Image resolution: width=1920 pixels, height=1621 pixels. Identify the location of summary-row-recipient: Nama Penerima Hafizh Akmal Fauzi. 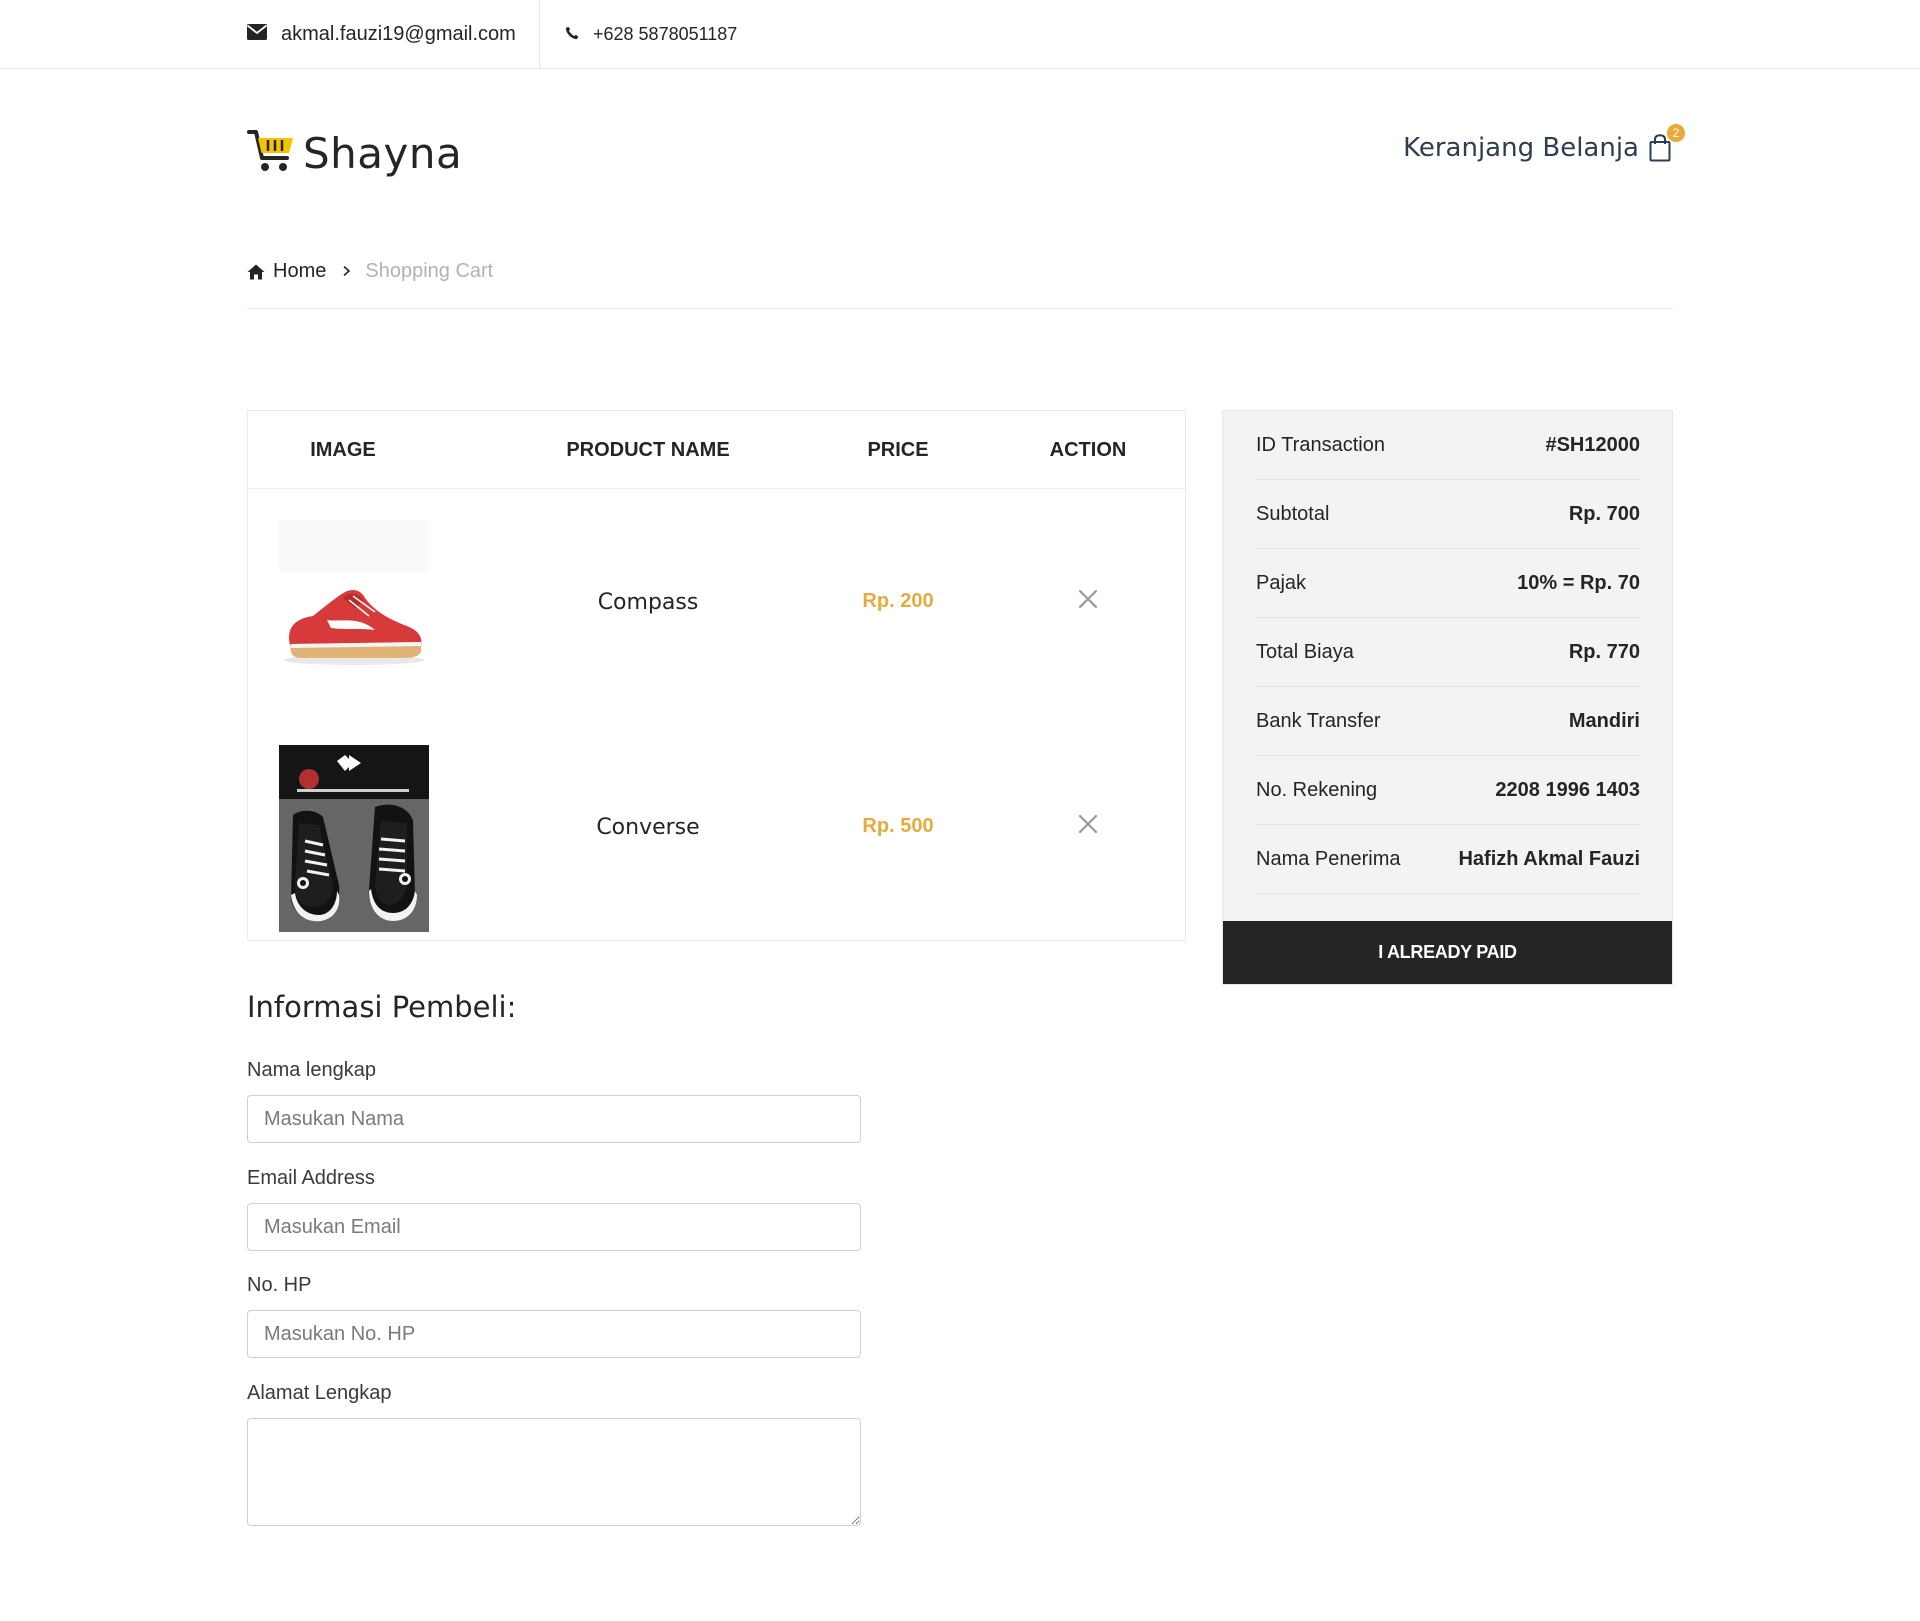
(1448, 859).